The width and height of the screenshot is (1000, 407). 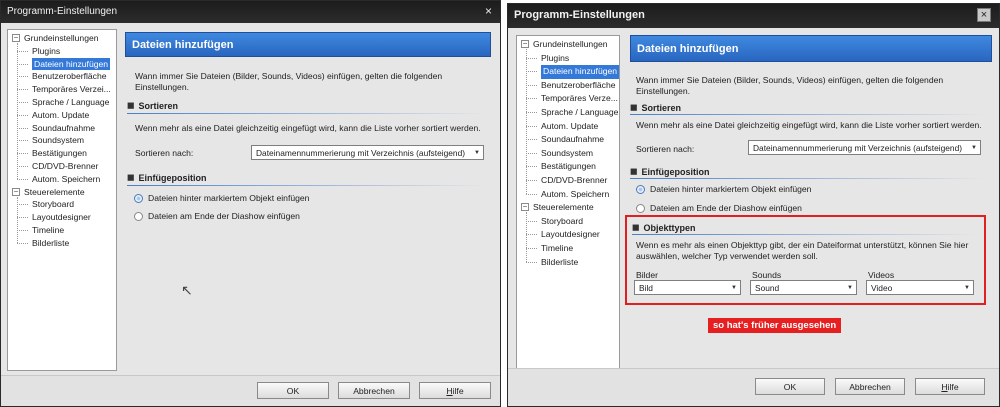 I want to click on sort-label: Sortieren nach:, so click(x=164, y=153).